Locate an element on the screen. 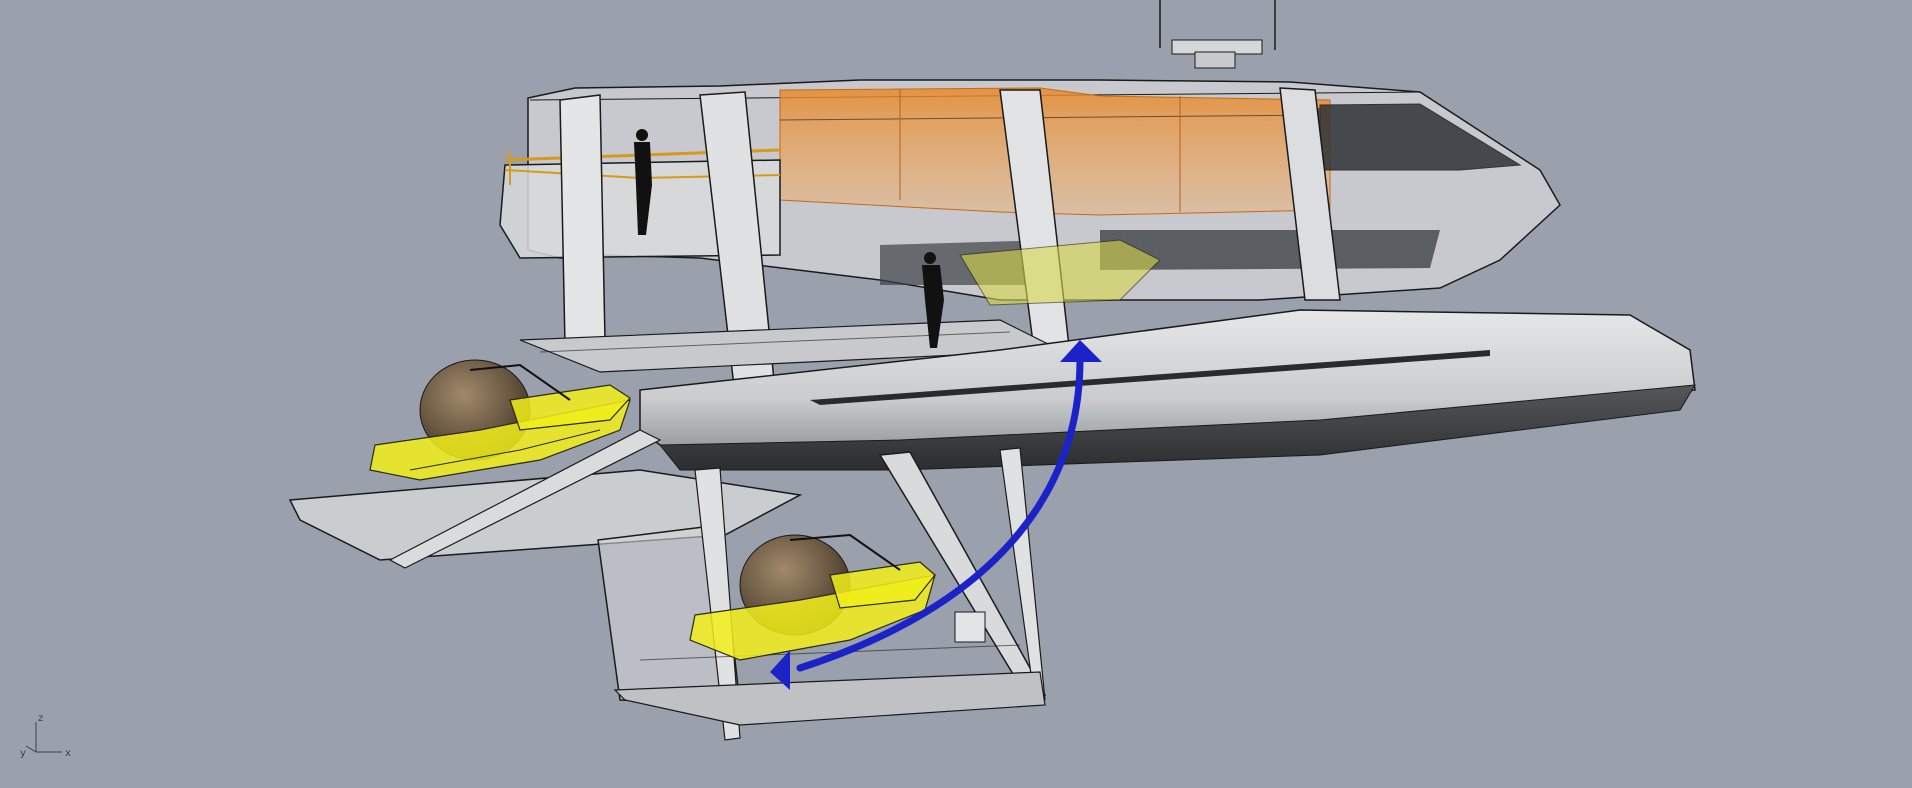 The height and width of the screenshot is (788, 1912). interior-panels is located at coordinates (1055, 151).